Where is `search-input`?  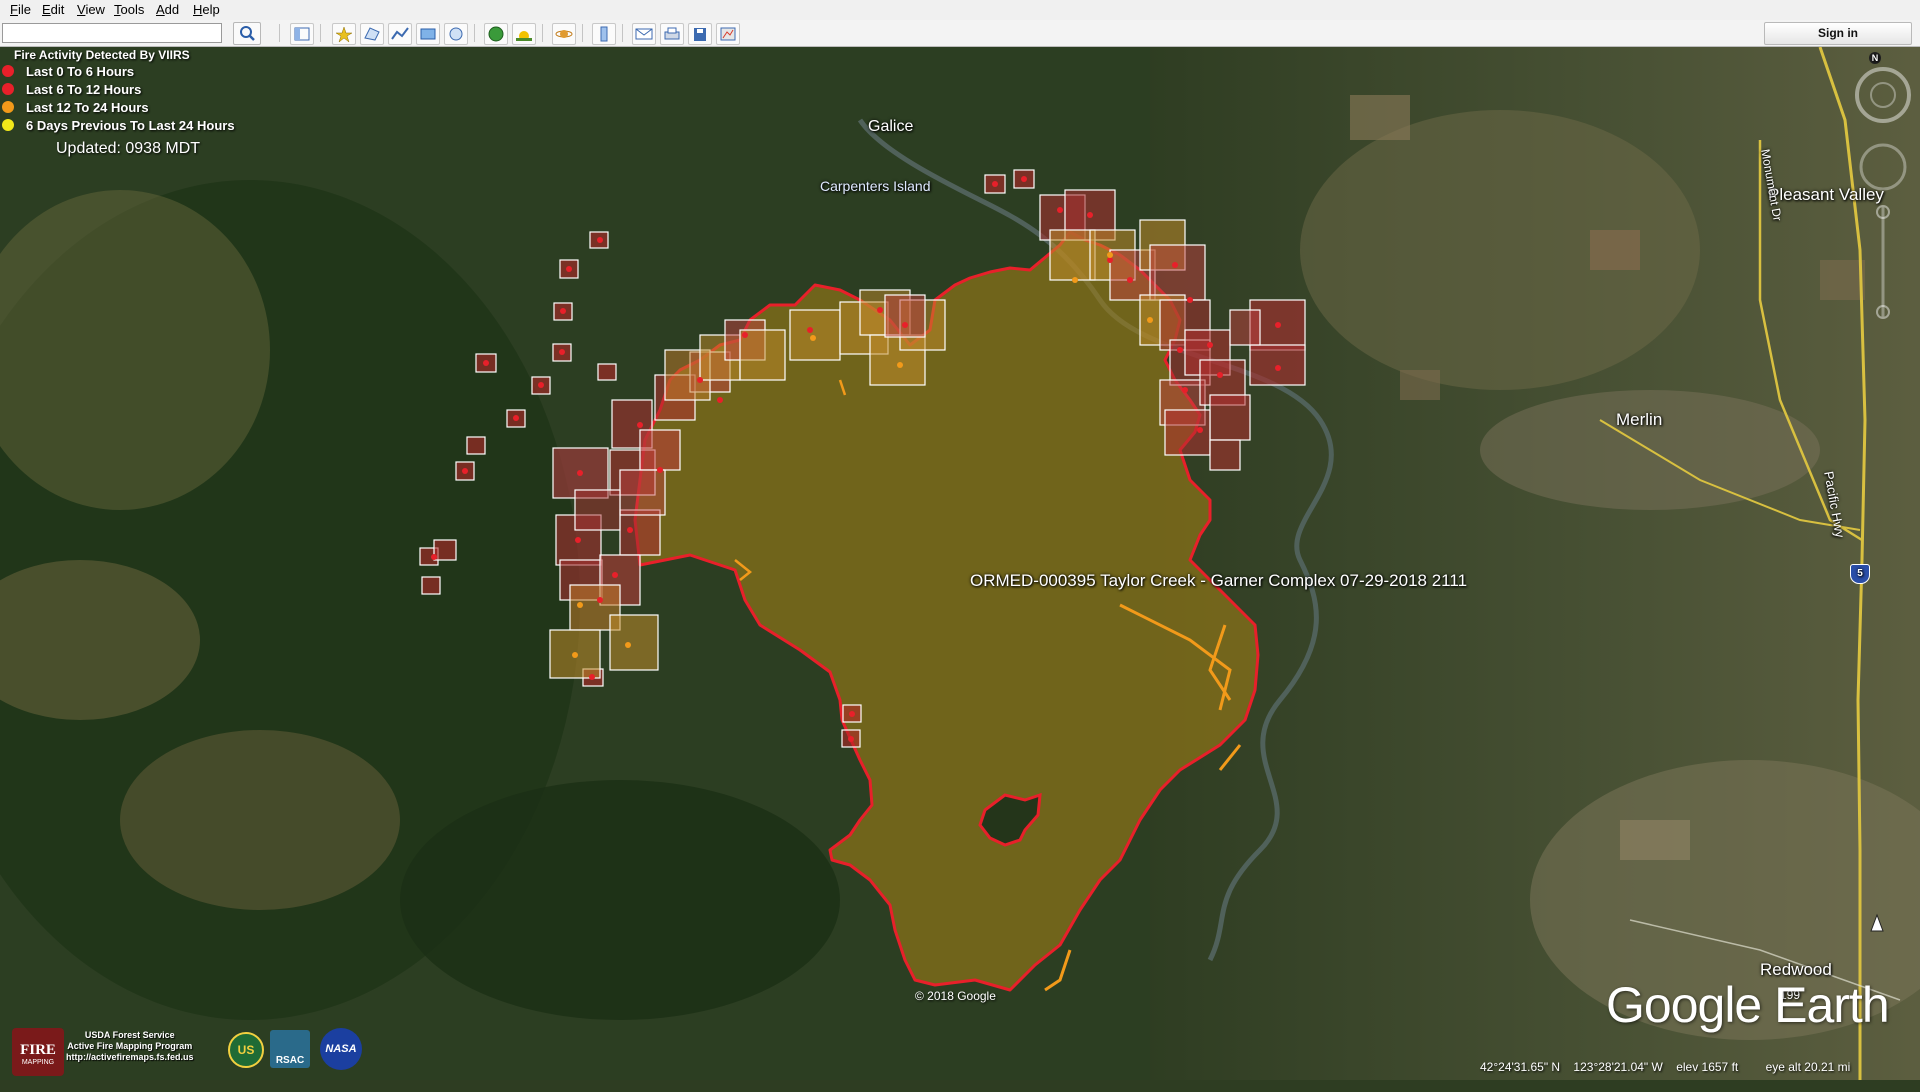 search-input is located at coordinates (112, 33).